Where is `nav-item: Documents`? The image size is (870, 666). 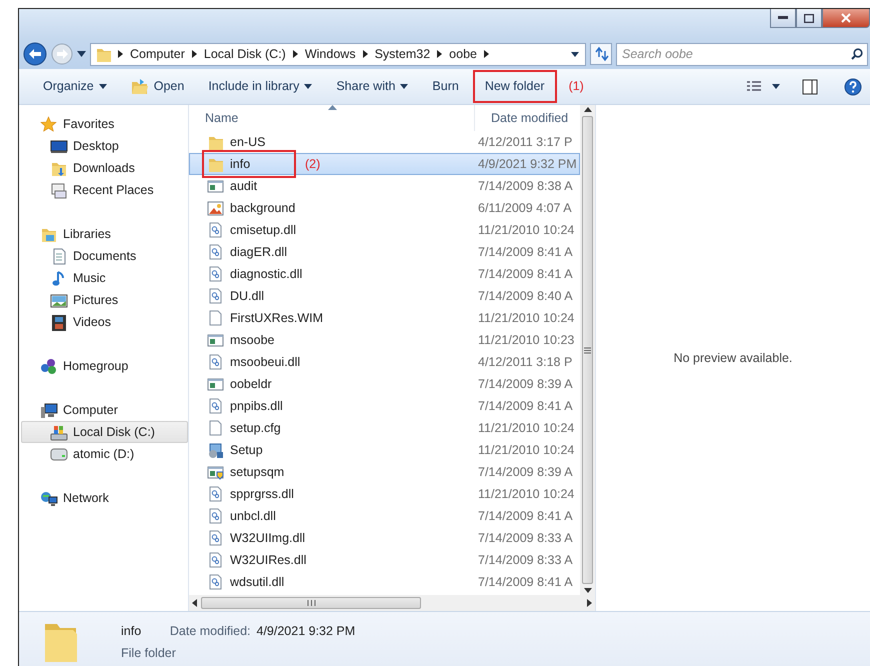
nav-item: Documents is located at coordinates (104, 256).